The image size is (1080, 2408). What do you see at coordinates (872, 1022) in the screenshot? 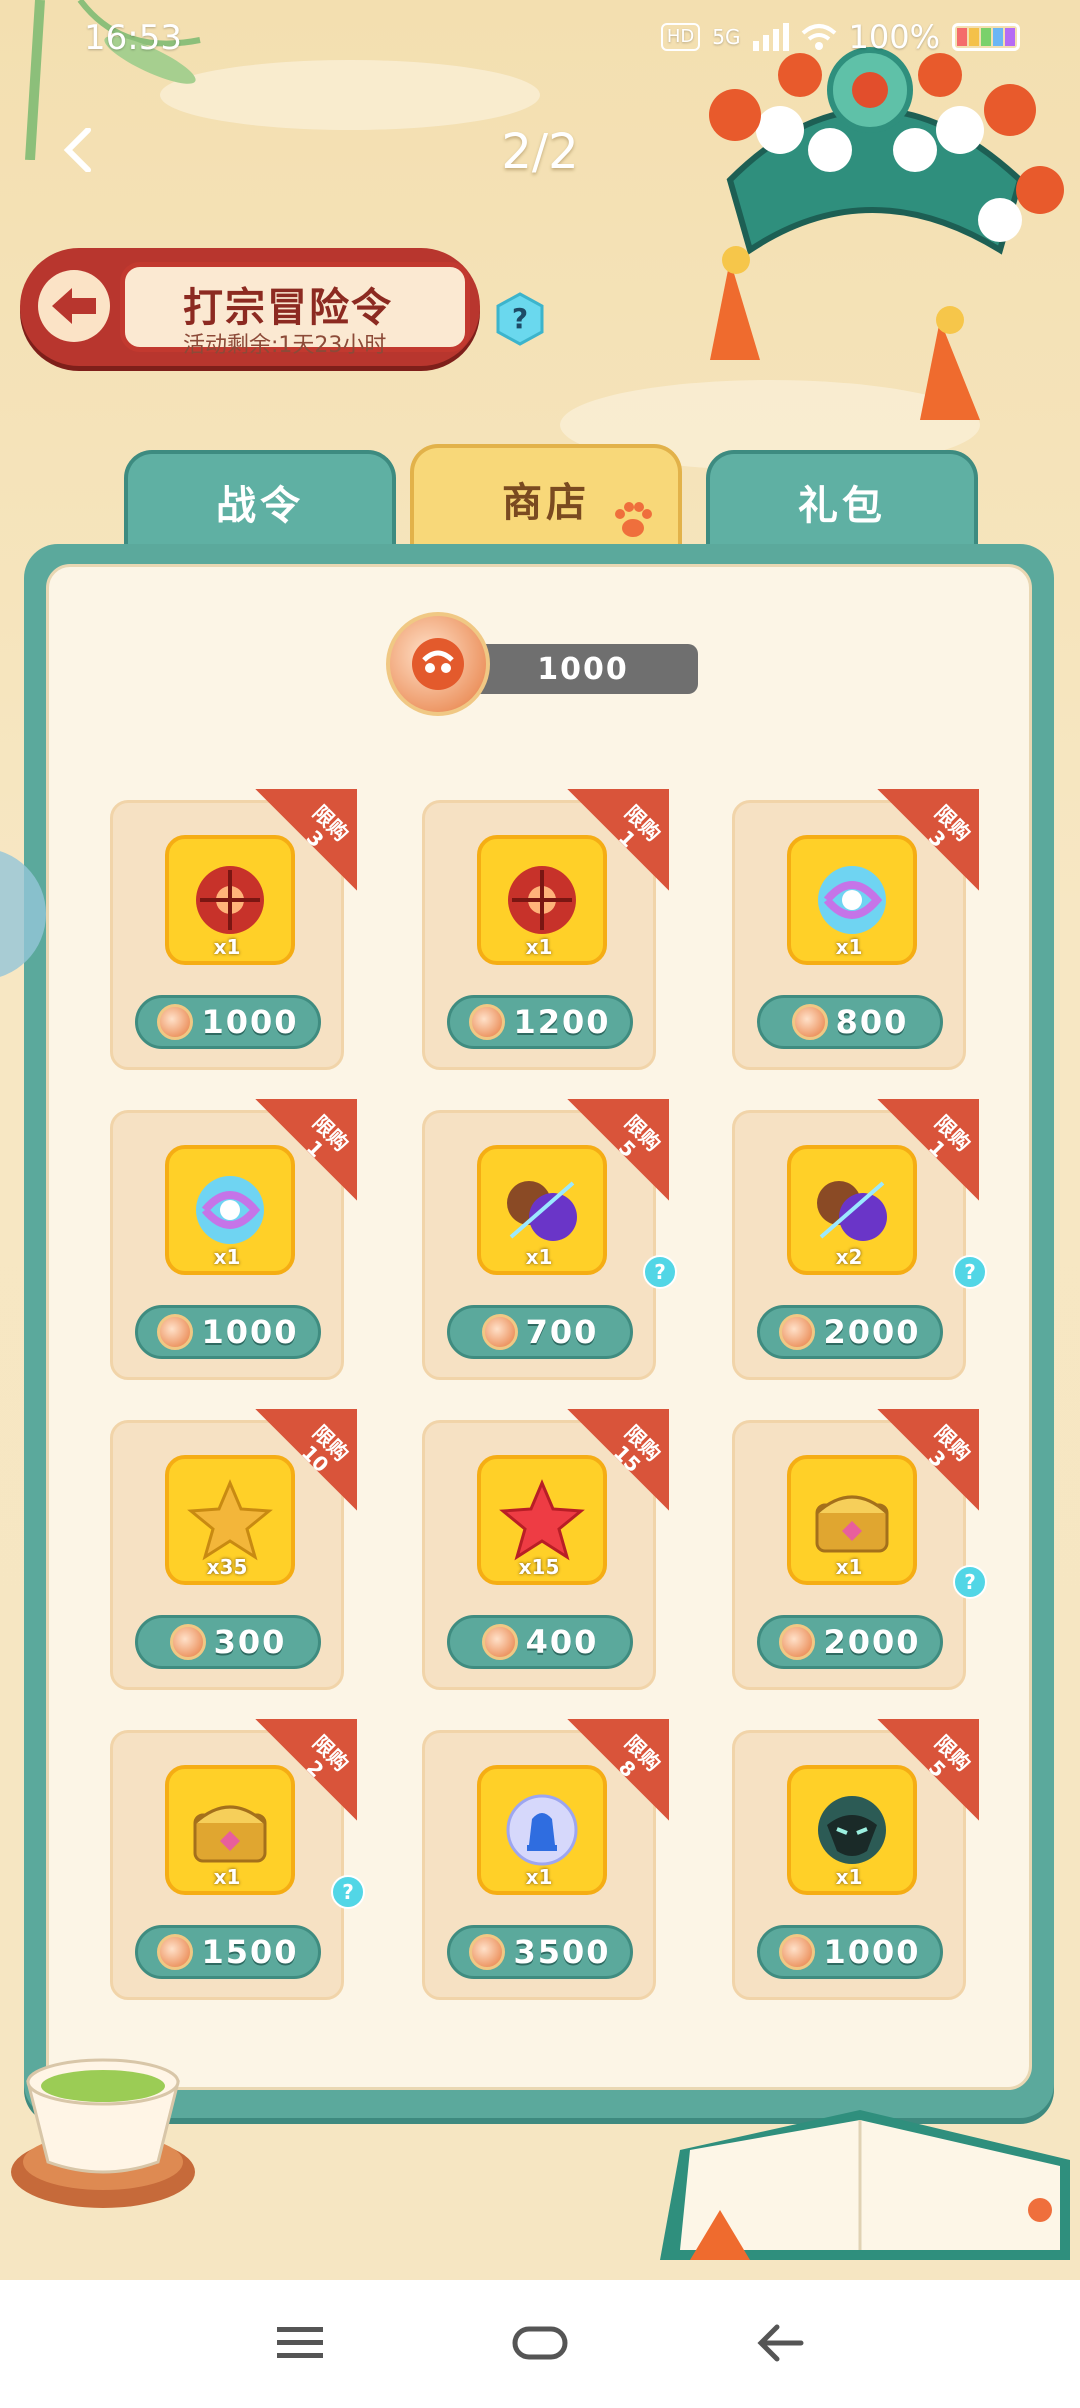
I see `price-value: 800` at bounding box center [872, 1022].